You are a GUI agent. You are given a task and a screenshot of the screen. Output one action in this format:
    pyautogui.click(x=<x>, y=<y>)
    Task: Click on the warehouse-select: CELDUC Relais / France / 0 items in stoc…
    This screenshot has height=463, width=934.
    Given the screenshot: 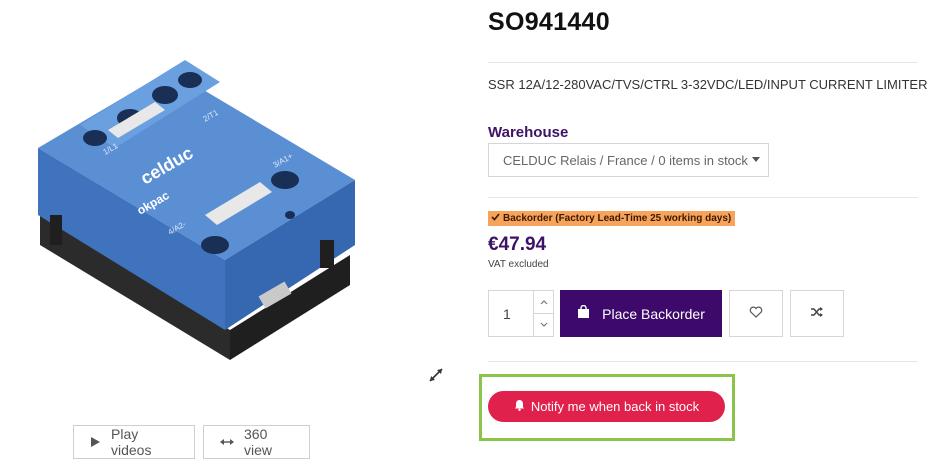 What is the action you would take?
    pyautogui.click(x=628, y=160)
    